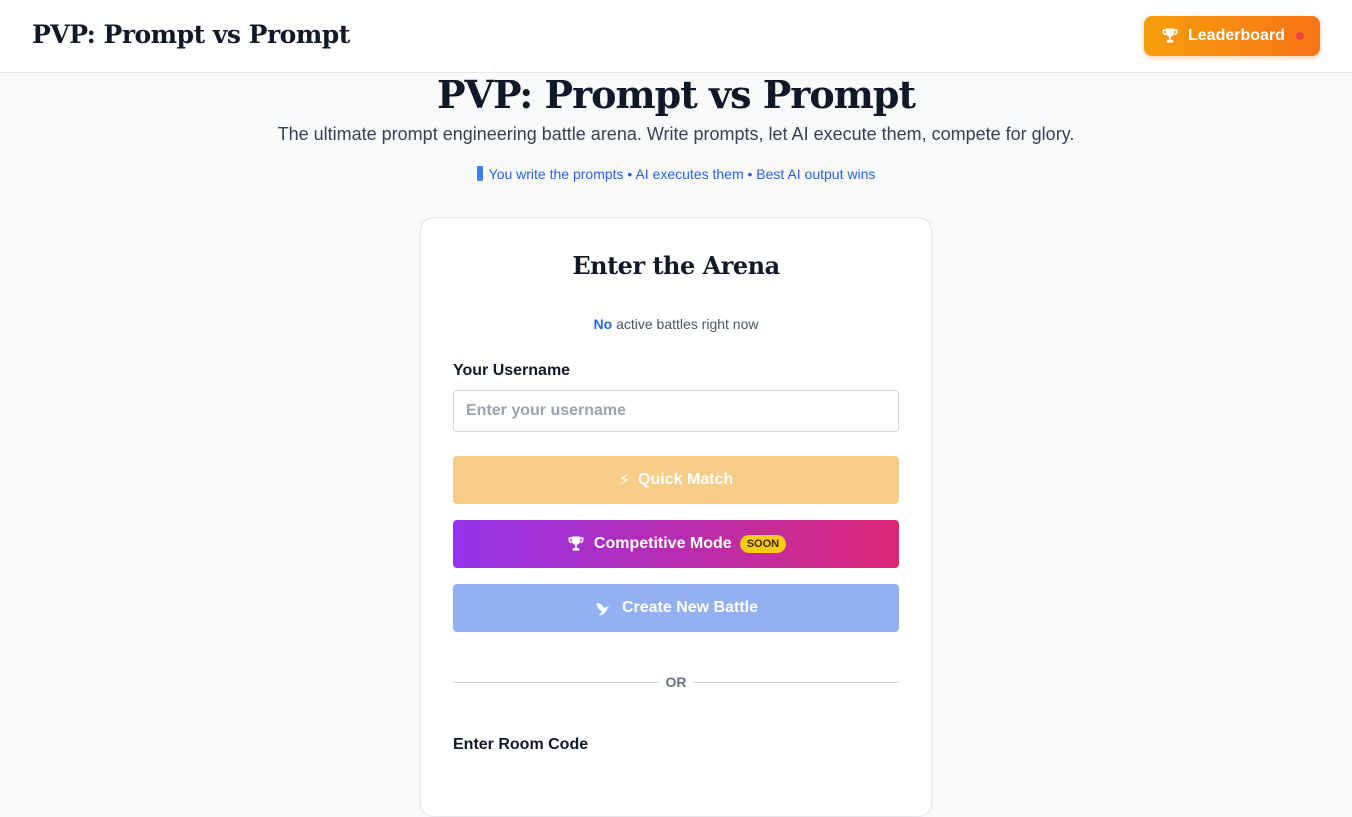  Describe the element at coordinates (521, 744) in the screenshot. I see `room-code-label: Enter Room Code` at that location.